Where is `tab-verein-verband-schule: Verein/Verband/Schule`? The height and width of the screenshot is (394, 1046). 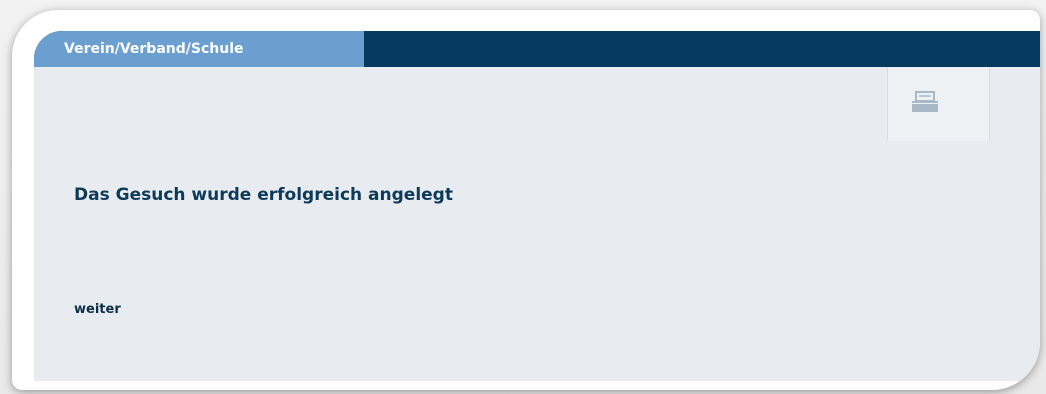 tab-verein-verband-schule: Verein/Verband/Schule is located at coordinates (199, 49).